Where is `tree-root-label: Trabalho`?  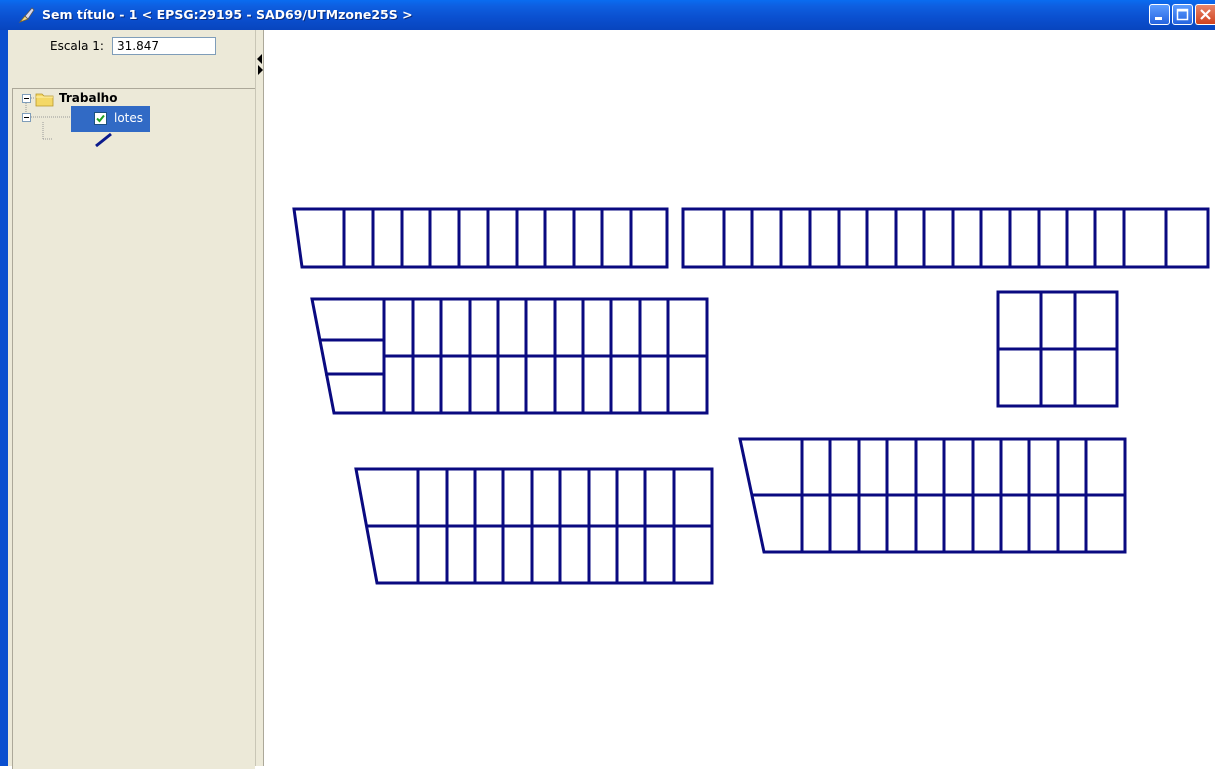 tree-root-label: Trabalho is located at coordinates (88, 98).